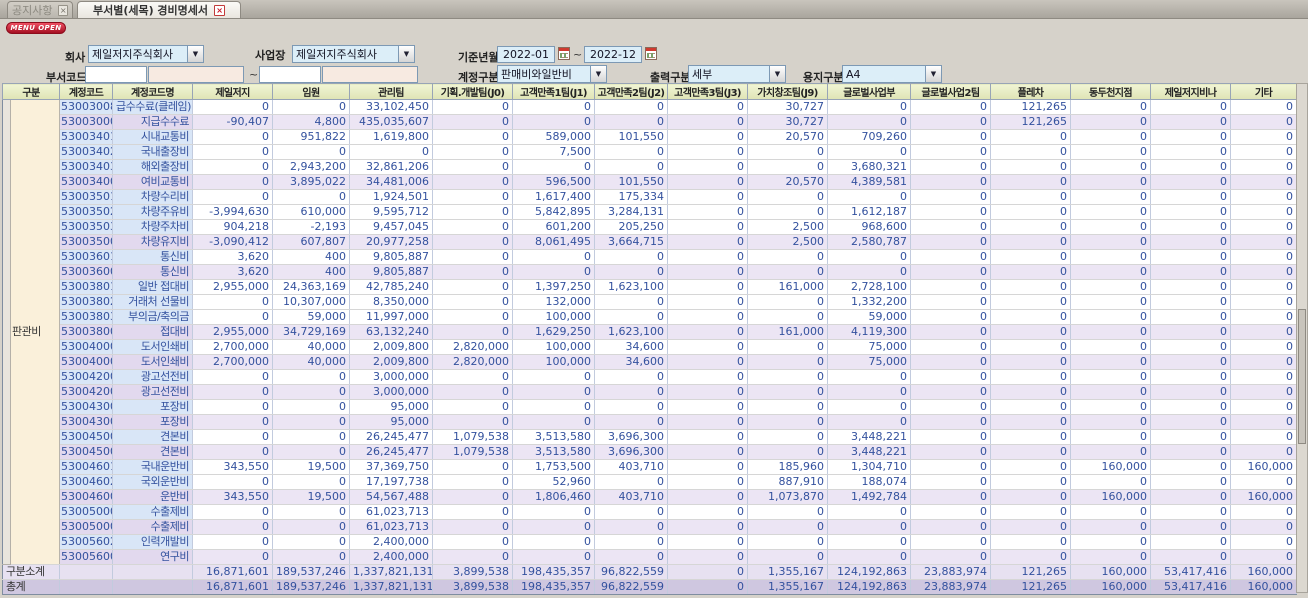 The height and width of the screenshot is (598, 1308). I want to click on account-code-cell: 53004300, so click(86, 422).